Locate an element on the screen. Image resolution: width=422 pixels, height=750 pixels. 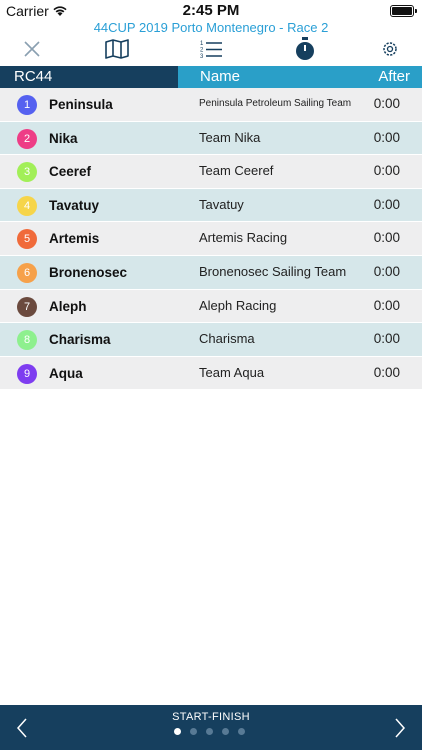
footer-bar: START-FINISH is located at coordinates (211, 727).